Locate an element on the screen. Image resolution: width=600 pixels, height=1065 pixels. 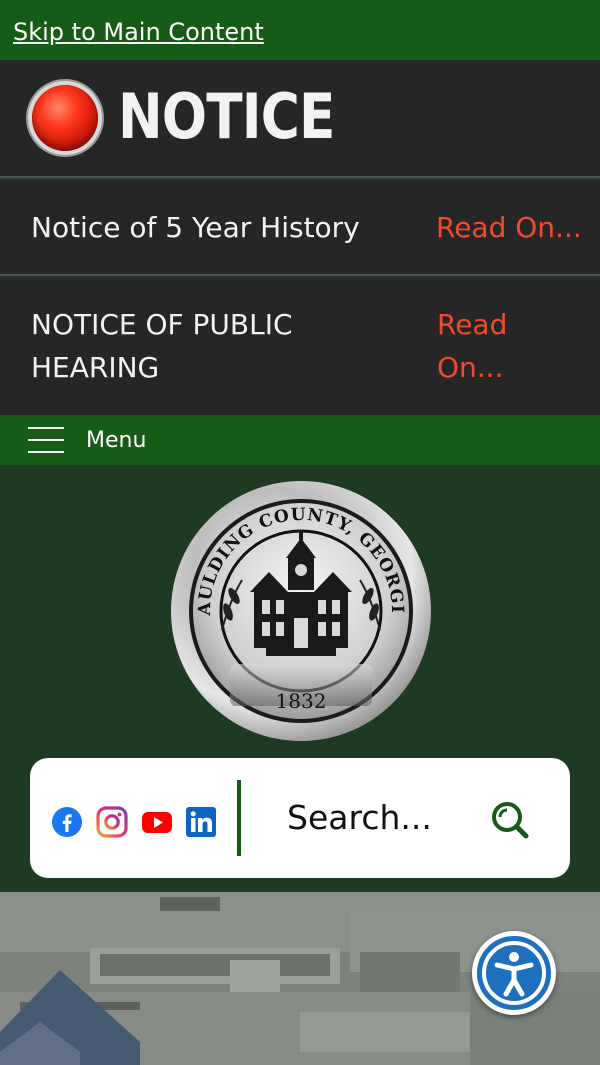
search-icon is located at coordinates (510, 820).